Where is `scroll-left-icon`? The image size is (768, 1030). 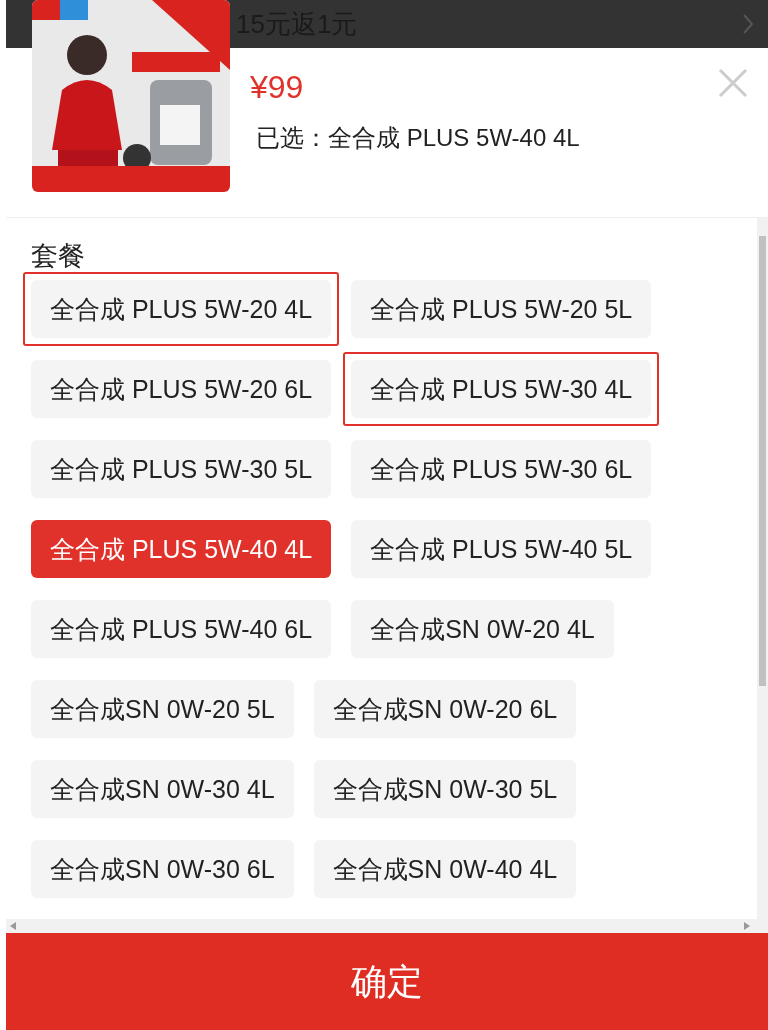 scroll-left-icon is located at coordinates (13, 926).